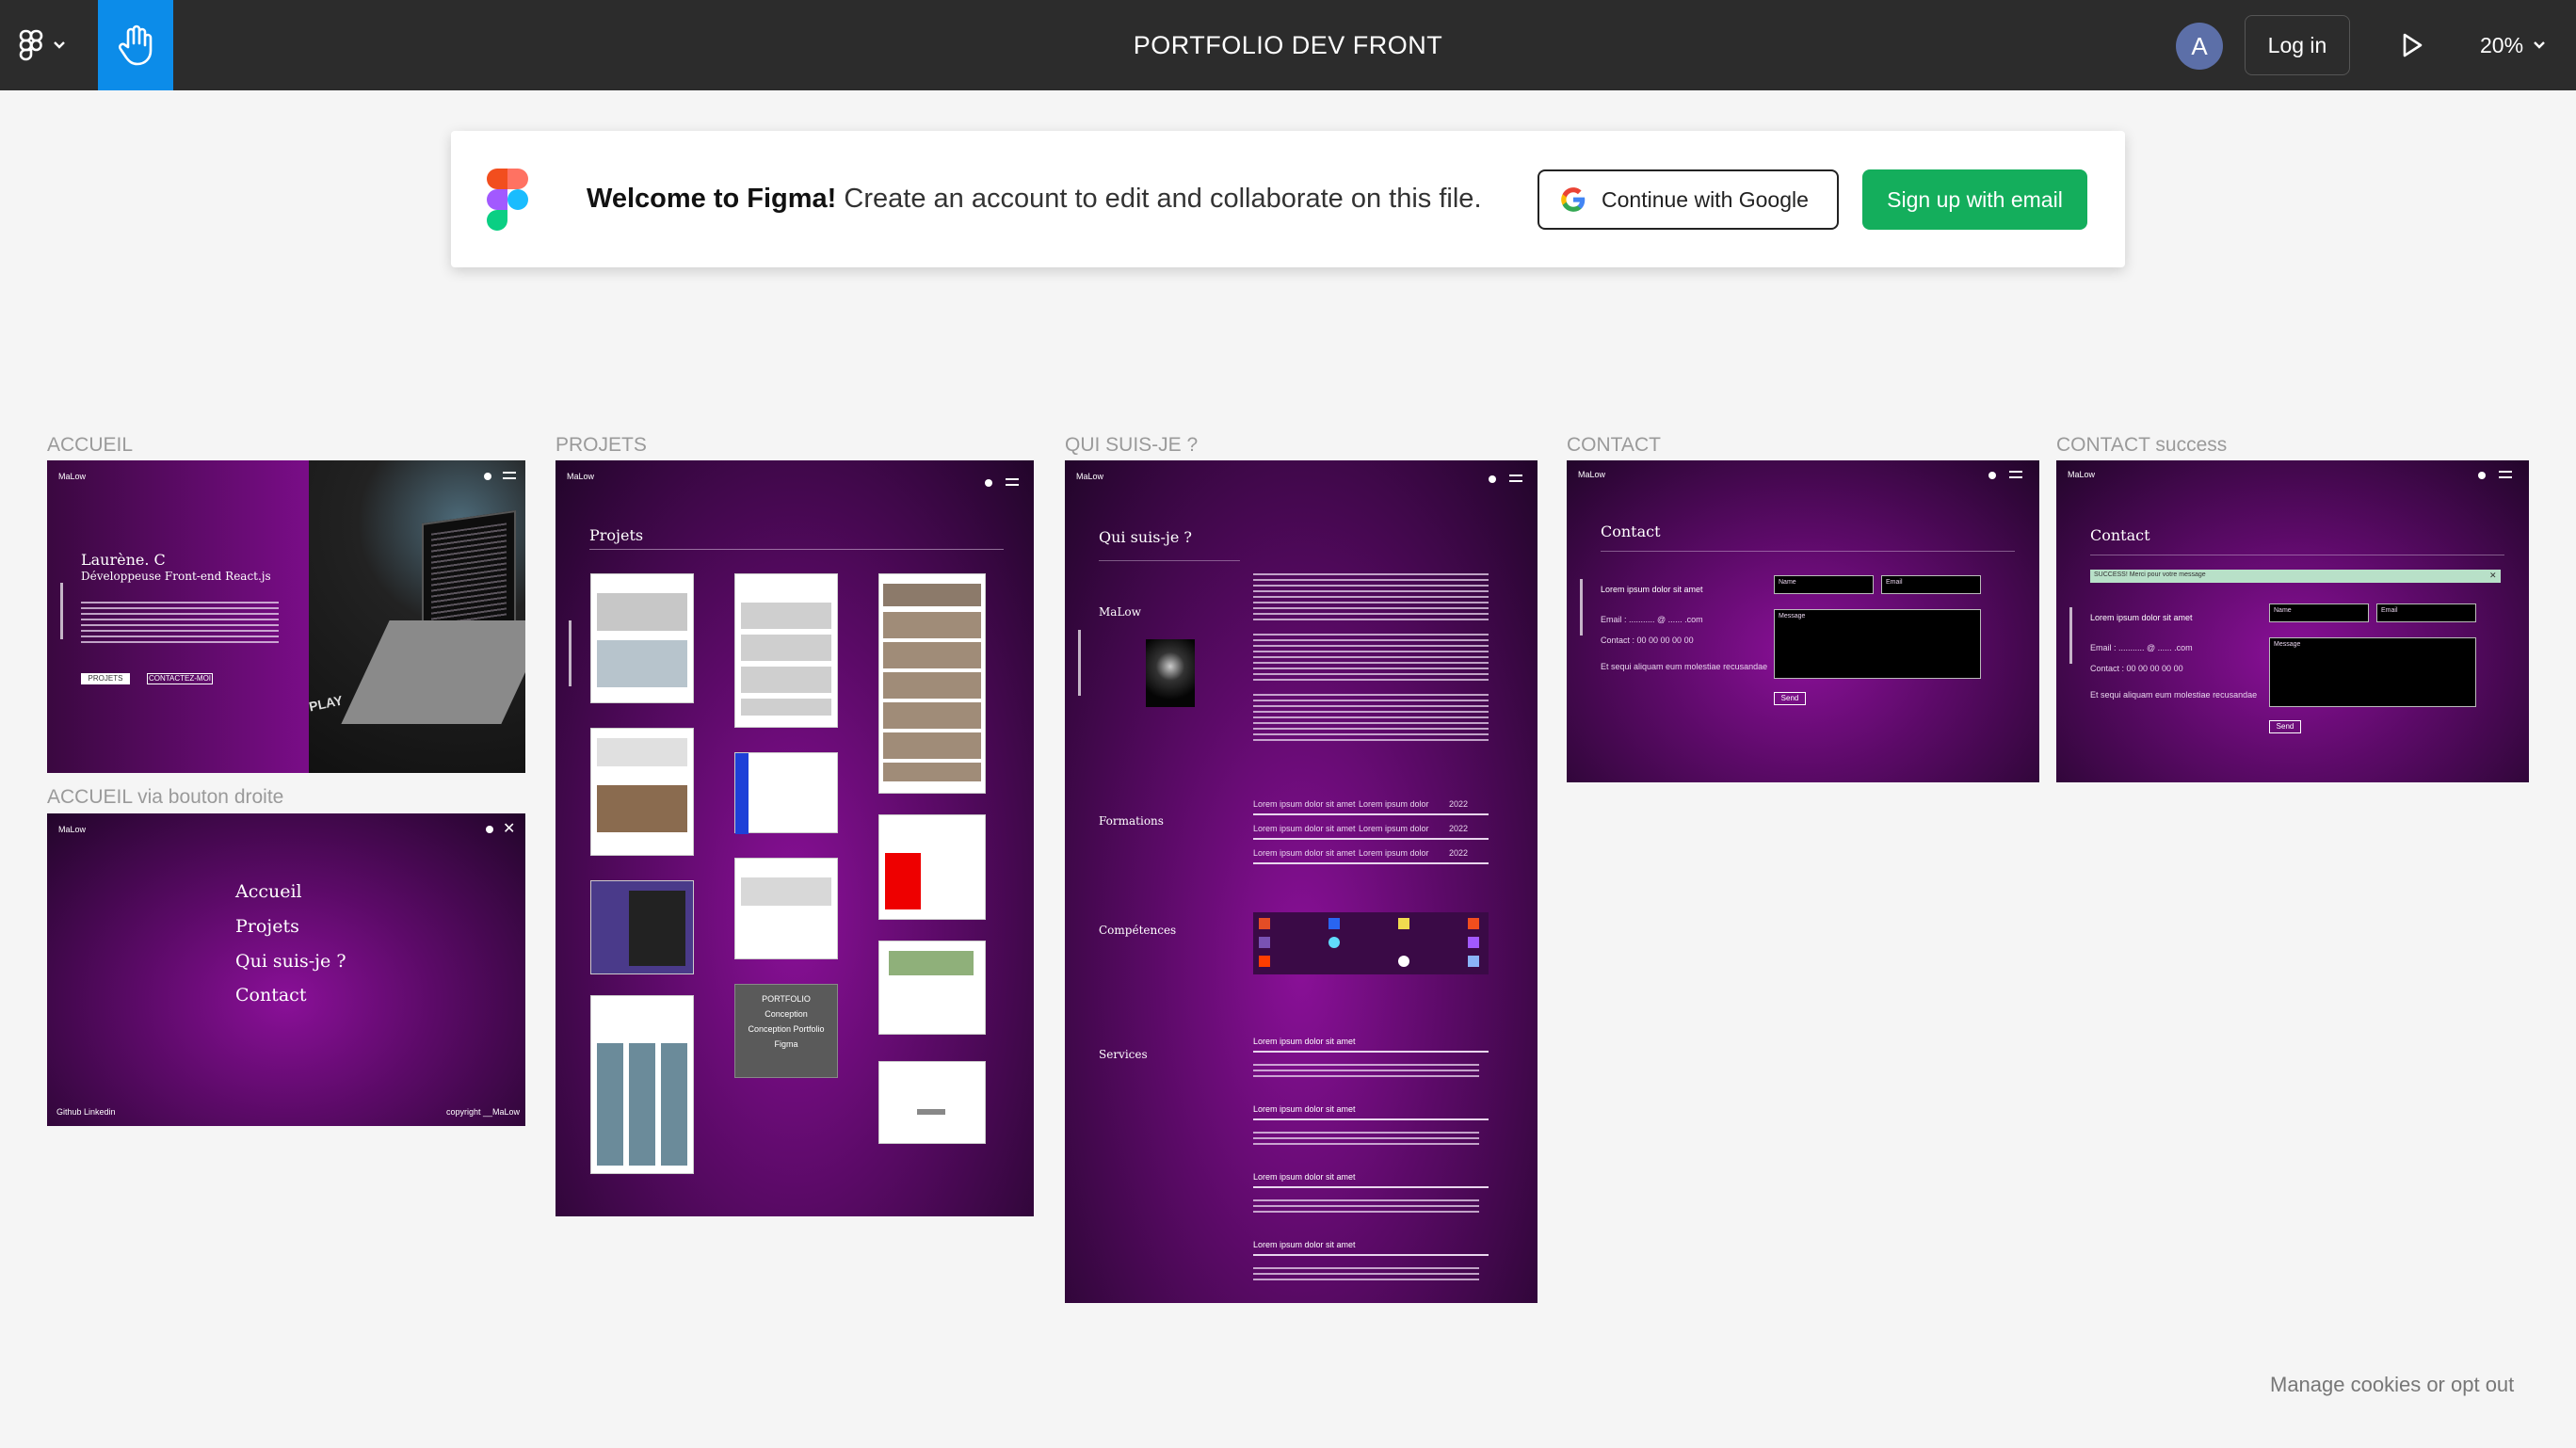 This screenshot has height=1448, width=2576. Describe the element at coordinates (2539, 45) in the screenshot. I see `chevron-down-icon` at that location.